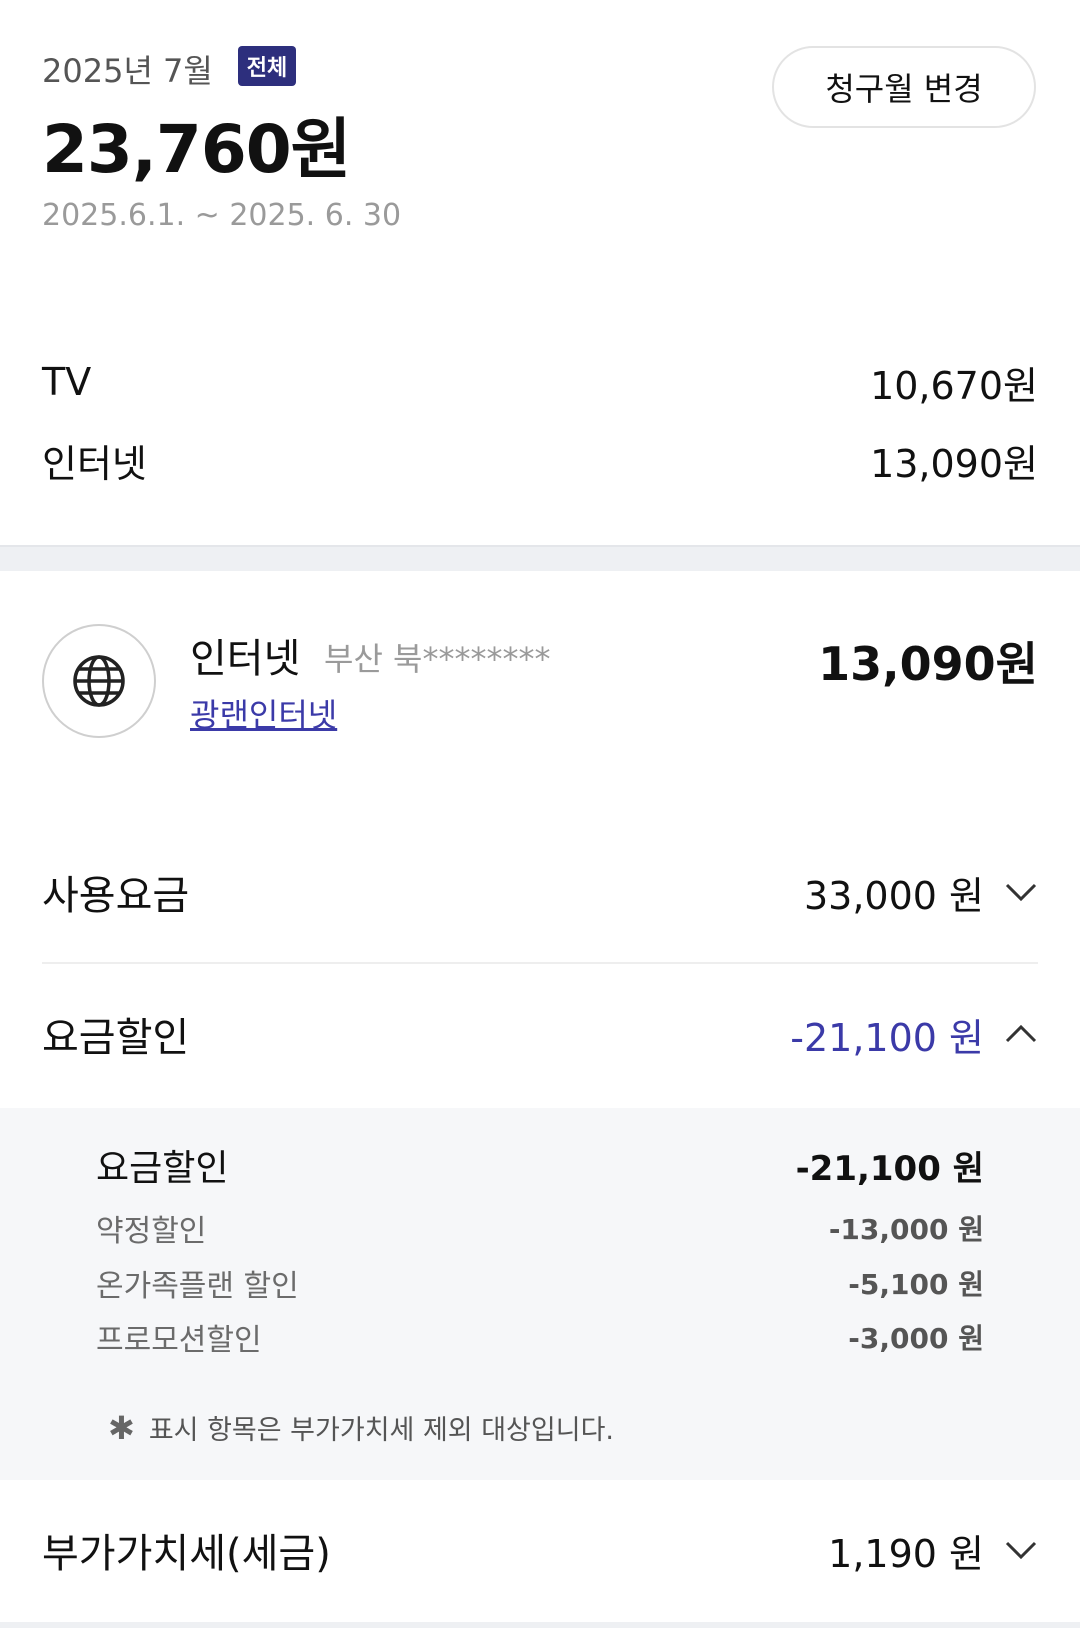  Describe the element at coordinates (540, 963) in the screenshot. I see `row-divider` at that location.